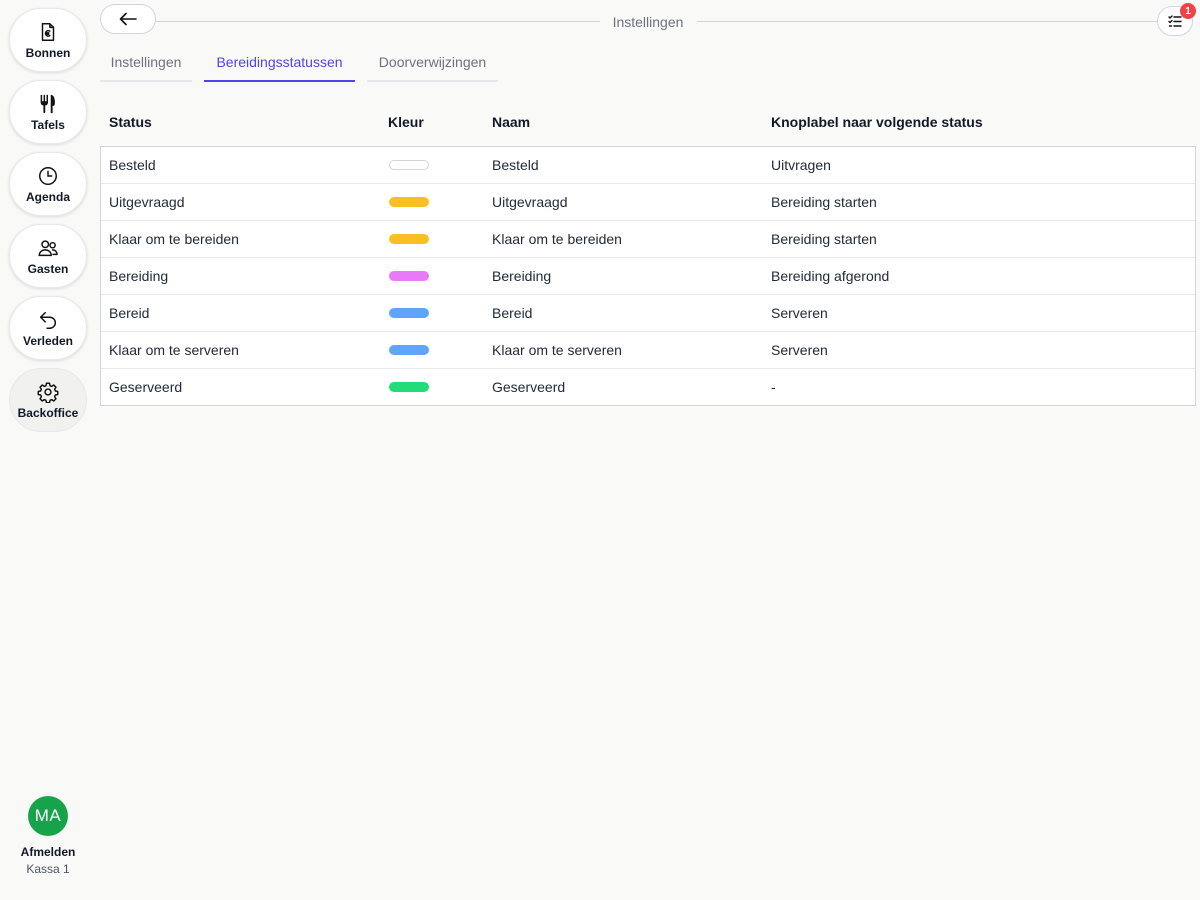 This screenshot has height=900, width=1200. Describe the element at coordinates (47, 320) in the screenshot. I see `undo-arrow-icon` at that location.